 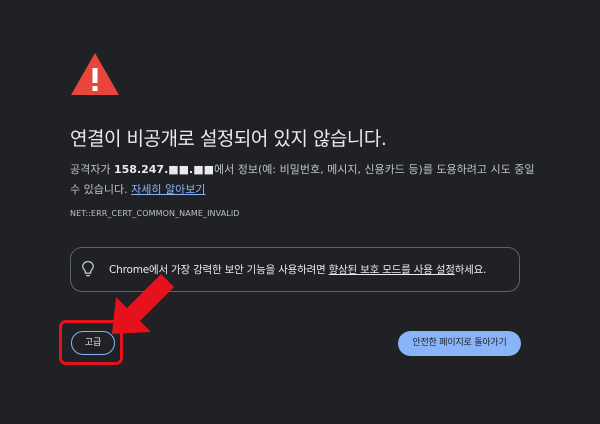 I want to click on description-prefix: 공격자가, so click(x=92, y=169).